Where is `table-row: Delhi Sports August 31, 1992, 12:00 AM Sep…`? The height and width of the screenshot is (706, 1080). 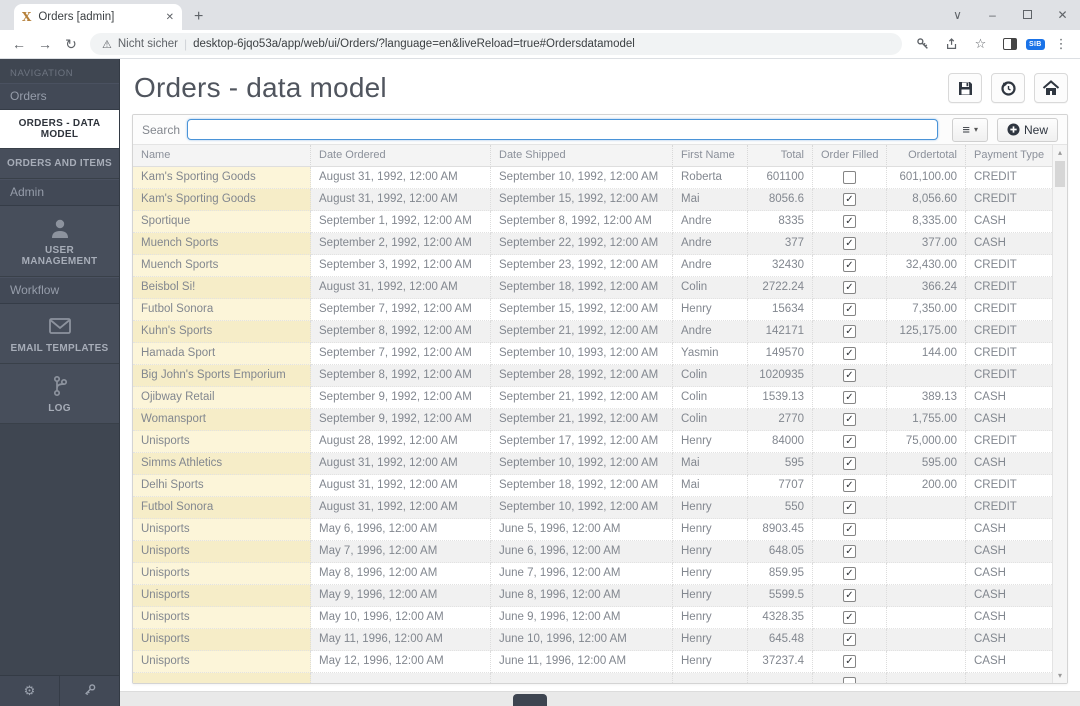 table-row: Delhi Sports August 31, 1992, 12:00 AM Sep… is located at coordinates (592, 486).